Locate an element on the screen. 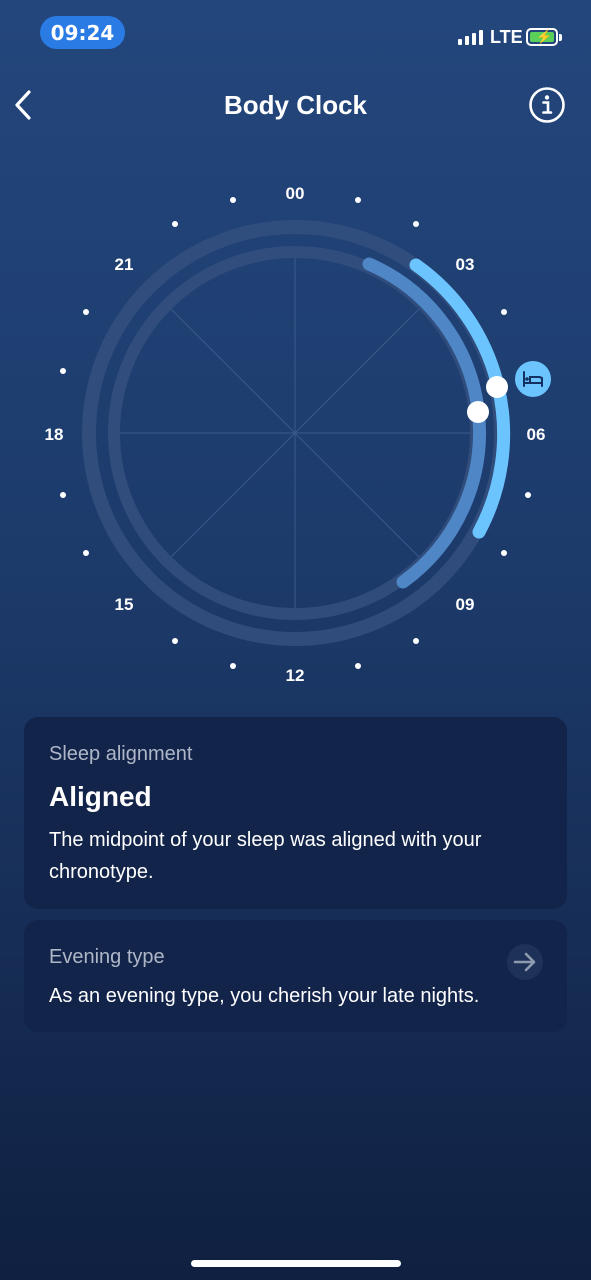 Image resolution: width=591 pixels, height=1280 pixels. hour-label-15: 15 is located at coordinates (124, 604).